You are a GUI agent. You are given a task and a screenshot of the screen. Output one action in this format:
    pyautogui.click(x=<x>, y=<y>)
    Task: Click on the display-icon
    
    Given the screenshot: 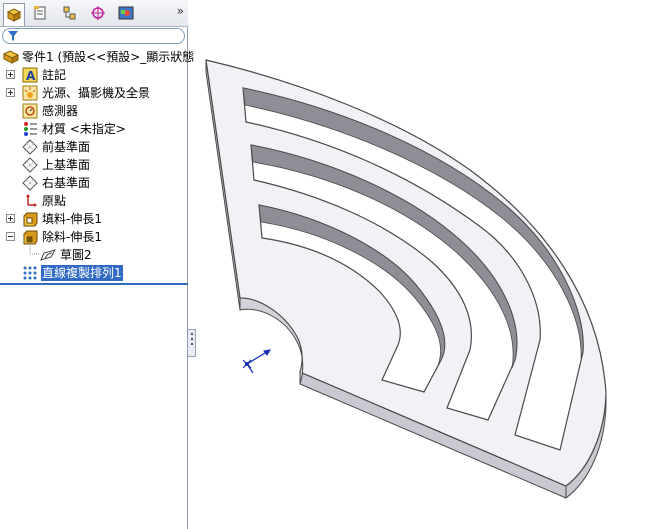 What is the action you would take?
    pyautogui.click(x=126, y=13)
    